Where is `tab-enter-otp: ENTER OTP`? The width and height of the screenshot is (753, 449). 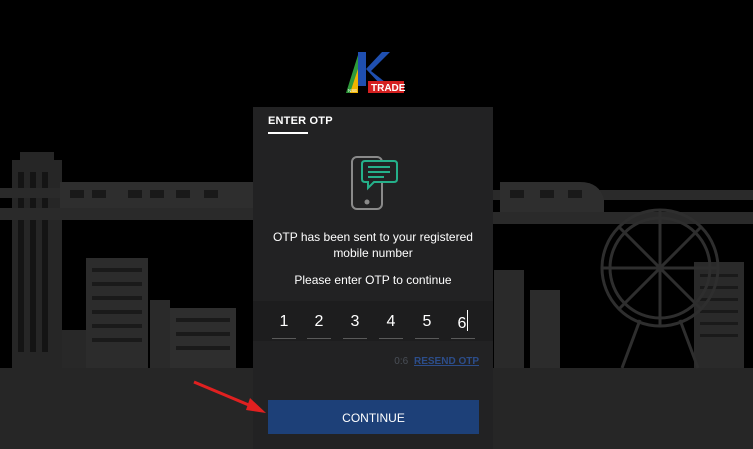 tab-enter-otp: ENTER OTP is located at coordinates (300, 121).